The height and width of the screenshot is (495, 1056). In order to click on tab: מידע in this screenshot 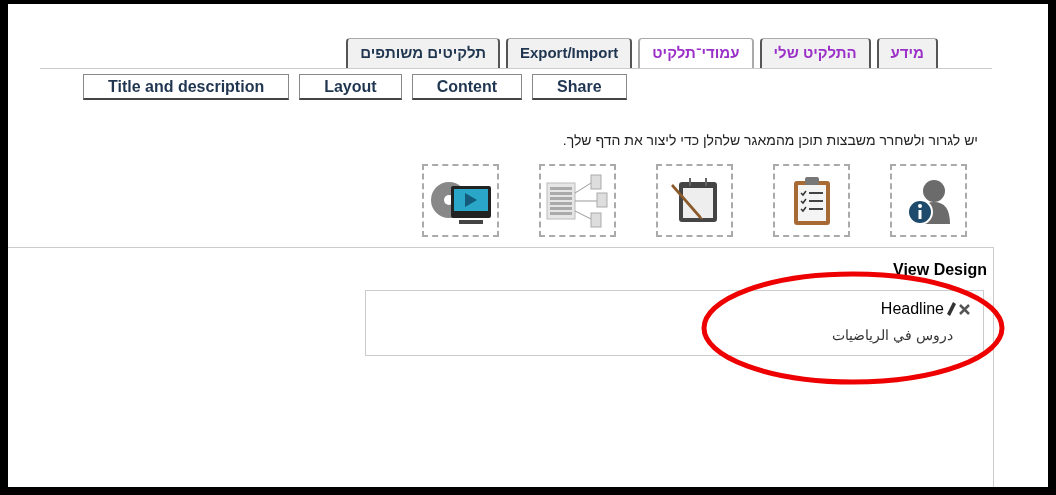, I will do `click(907, 53)`.